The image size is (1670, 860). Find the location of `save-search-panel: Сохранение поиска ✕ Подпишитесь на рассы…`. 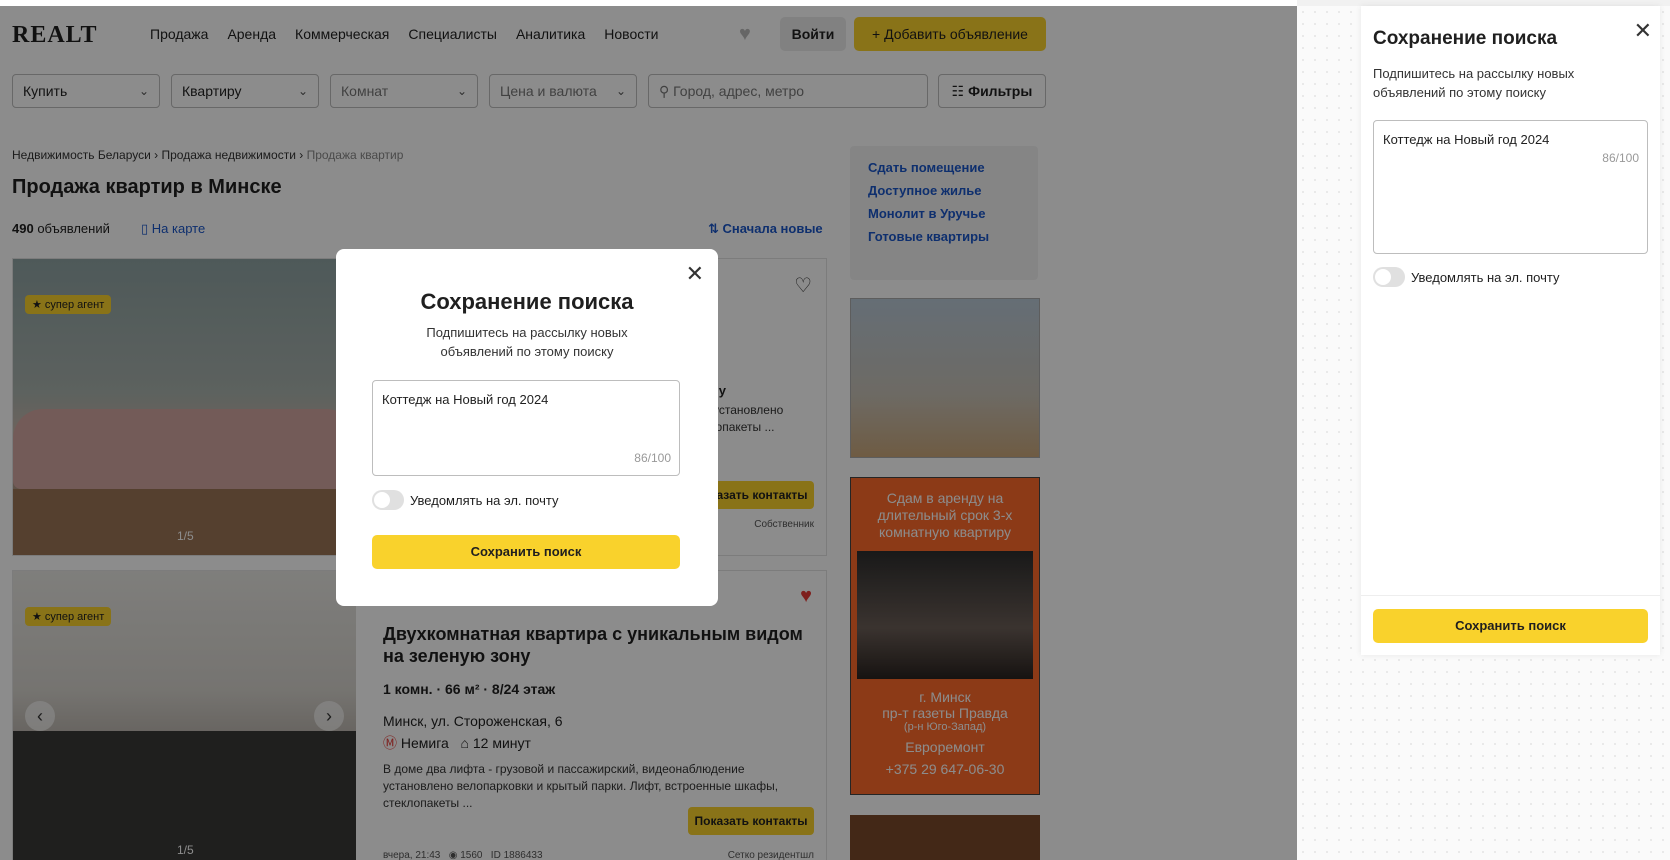

save-search-panel: Сохранение поиска ✕ Подпишитесь на рассы… is located at coordinates (1510, 330).